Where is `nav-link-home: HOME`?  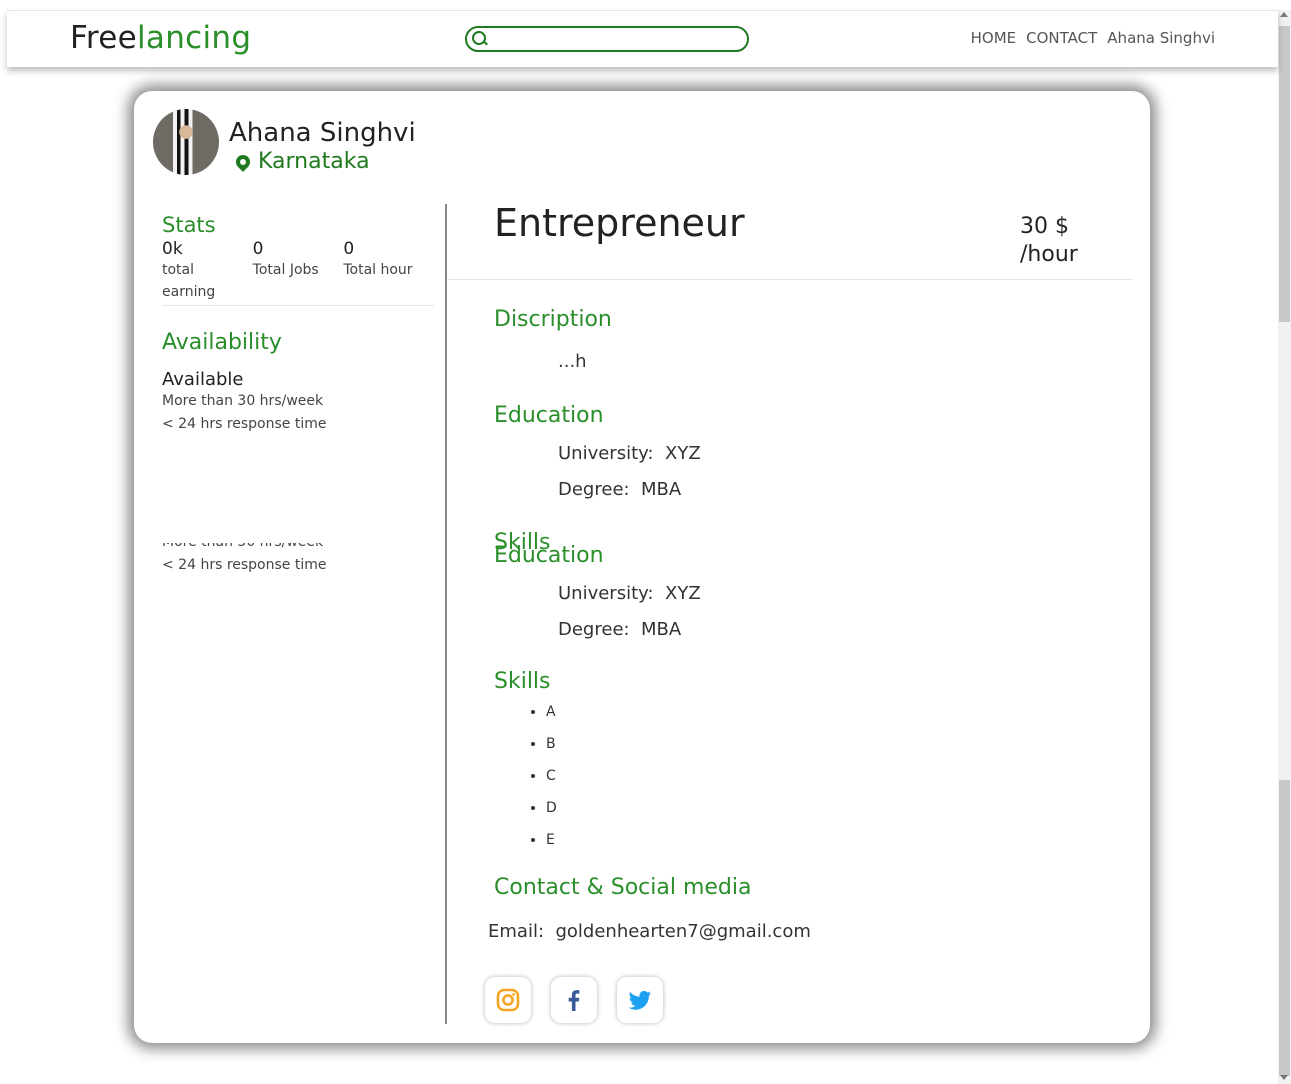
nav-link-home: HOME is located at coordinates (994, 38).